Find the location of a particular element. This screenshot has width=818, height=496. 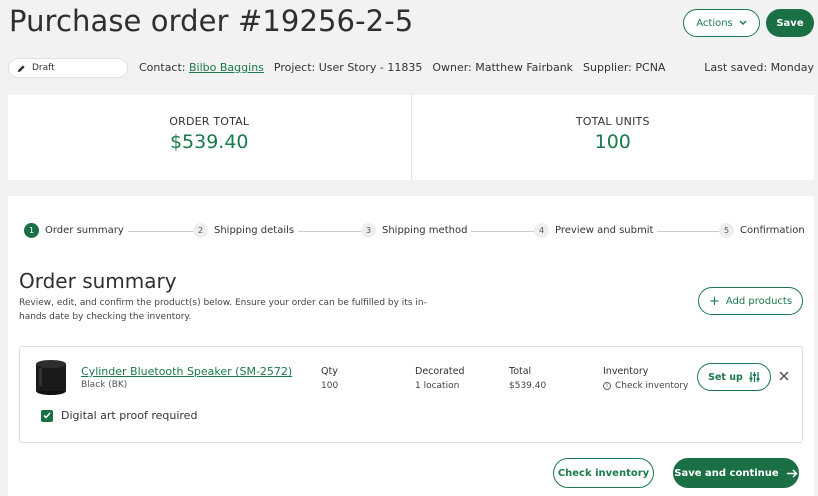

setup-button: Set up is located at coordinates (734, 377).